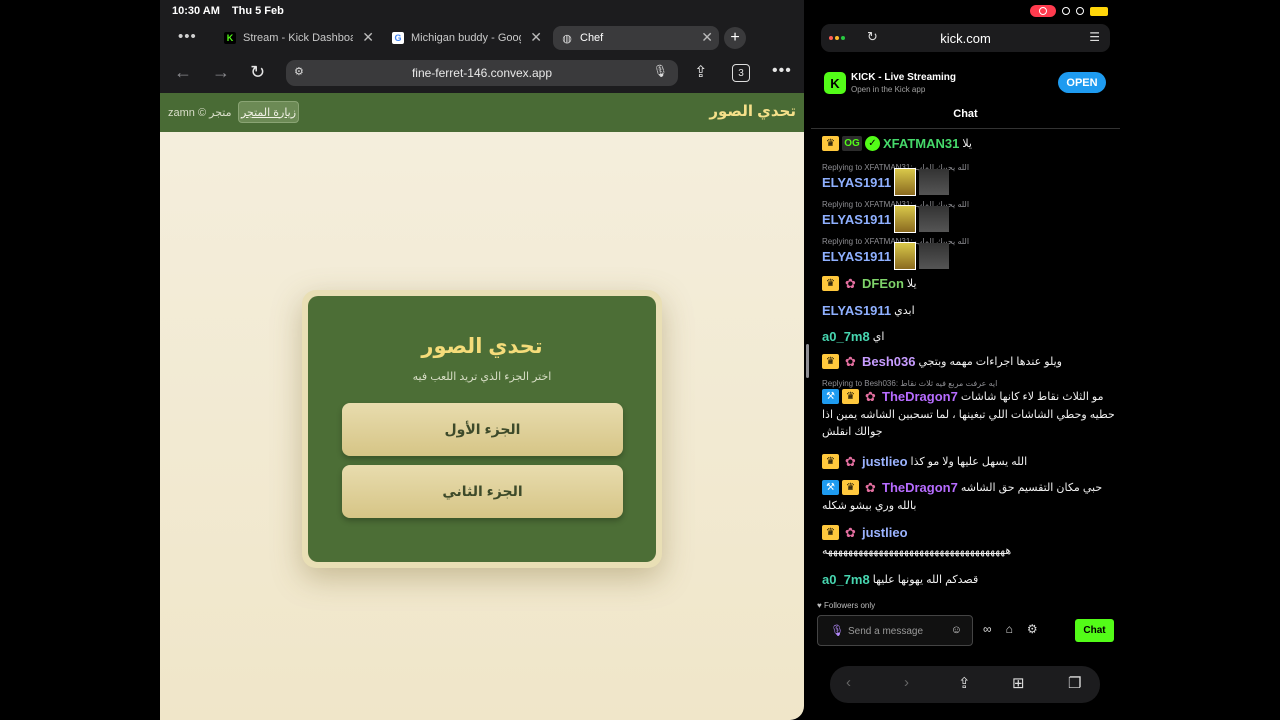  I want to click on message-text-line: ههههههههههههههههههههههههههههههههههههه, so click(917, 551).